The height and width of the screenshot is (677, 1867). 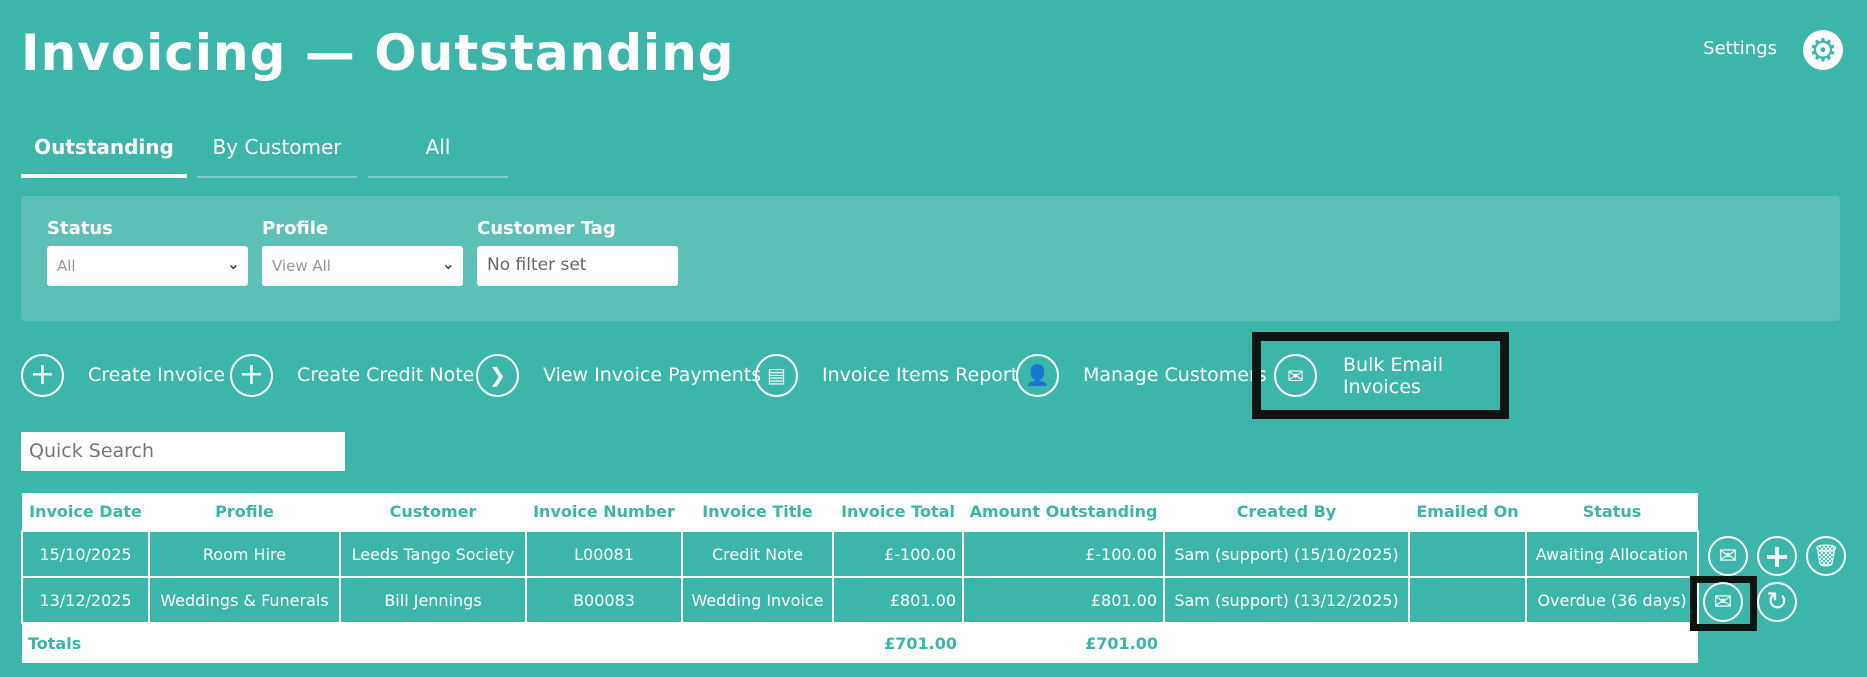 What do you see at coordinates (66, 266) in the screenshot?
I see `status-value: All` at bounding box center [66, 266].